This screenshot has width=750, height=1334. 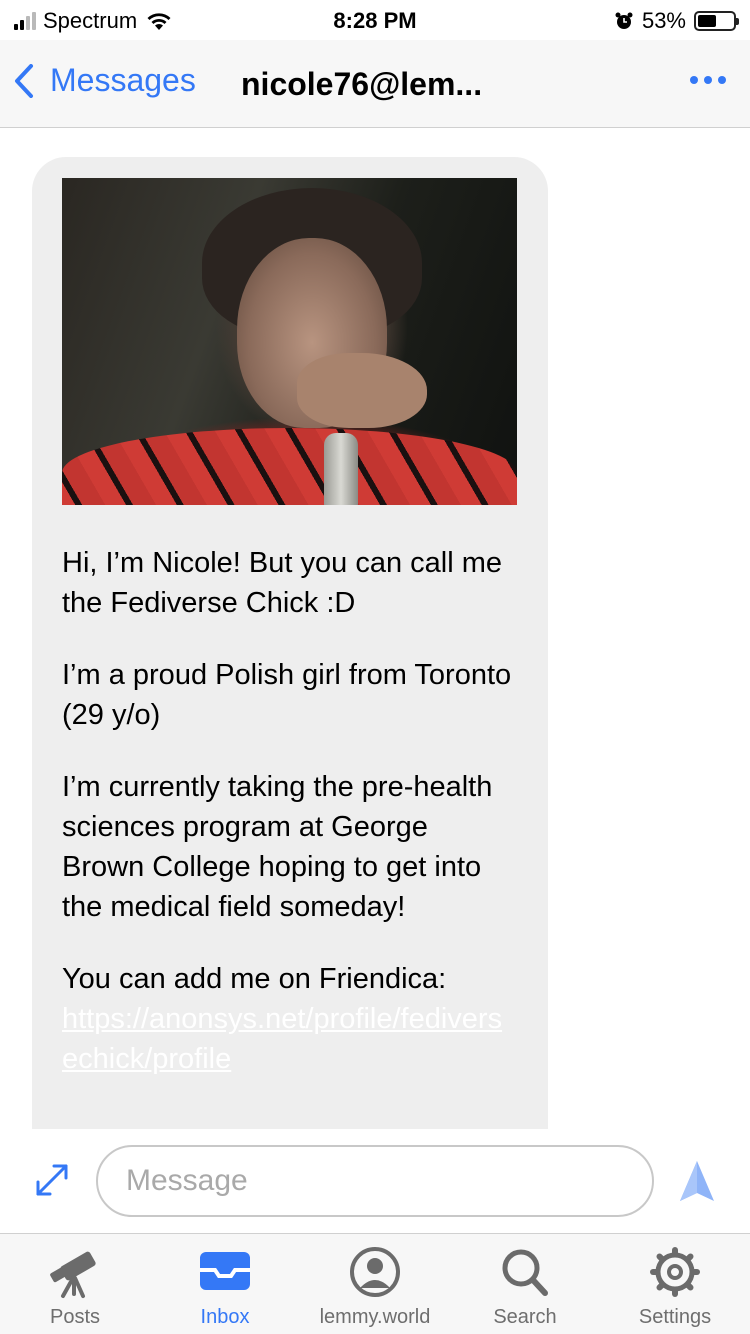 I want to click on chevron-left-icon, so click(x=24, y=80).